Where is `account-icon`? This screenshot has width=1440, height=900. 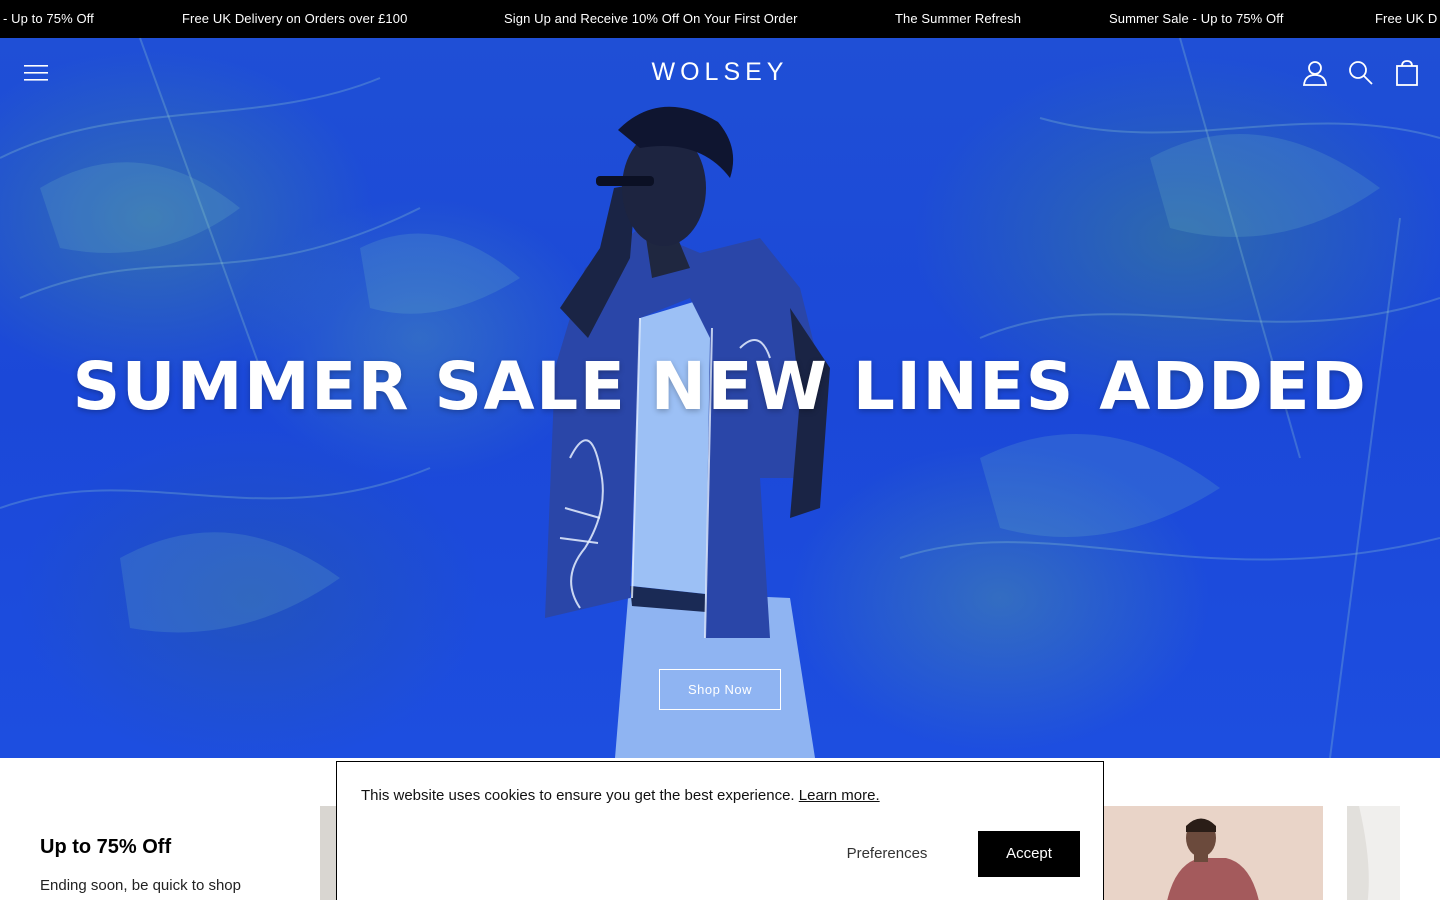
account-icon is located at coordinates (1315, 73).